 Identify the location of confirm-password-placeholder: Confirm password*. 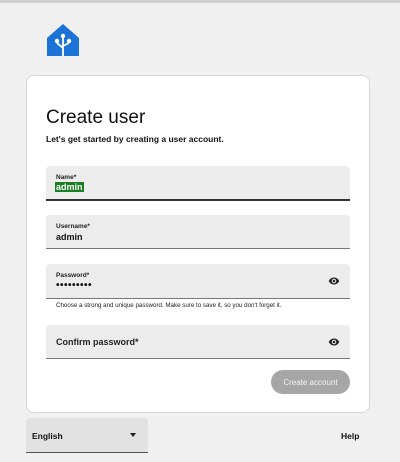
(97, 342).